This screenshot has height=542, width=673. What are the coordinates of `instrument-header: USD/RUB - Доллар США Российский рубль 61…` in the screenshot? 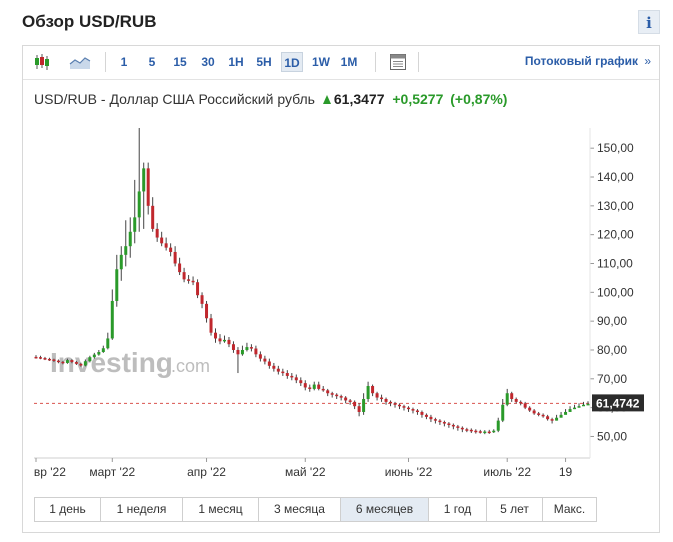 It's located at (270, 99).